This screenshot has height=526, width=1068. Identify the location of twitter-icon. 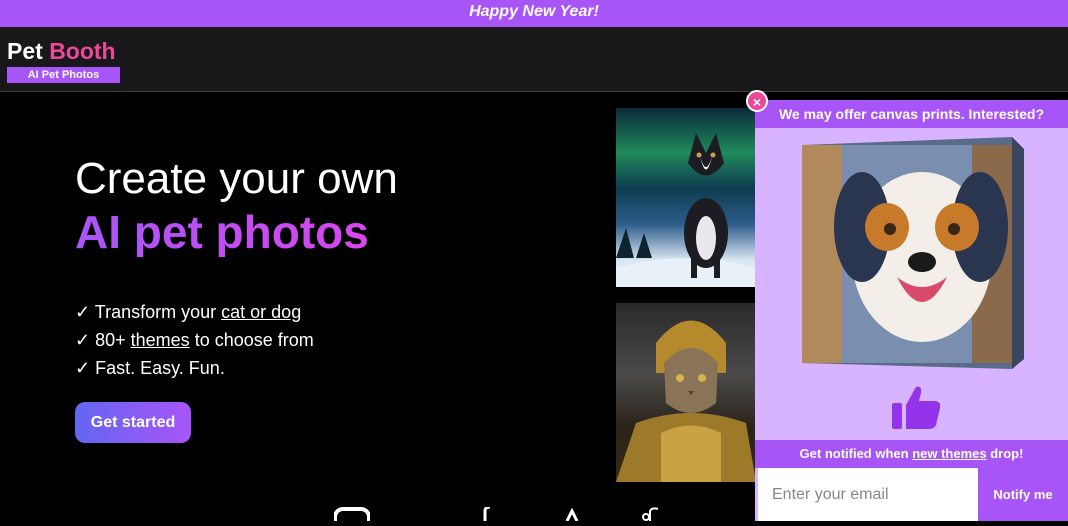
(572, 514).